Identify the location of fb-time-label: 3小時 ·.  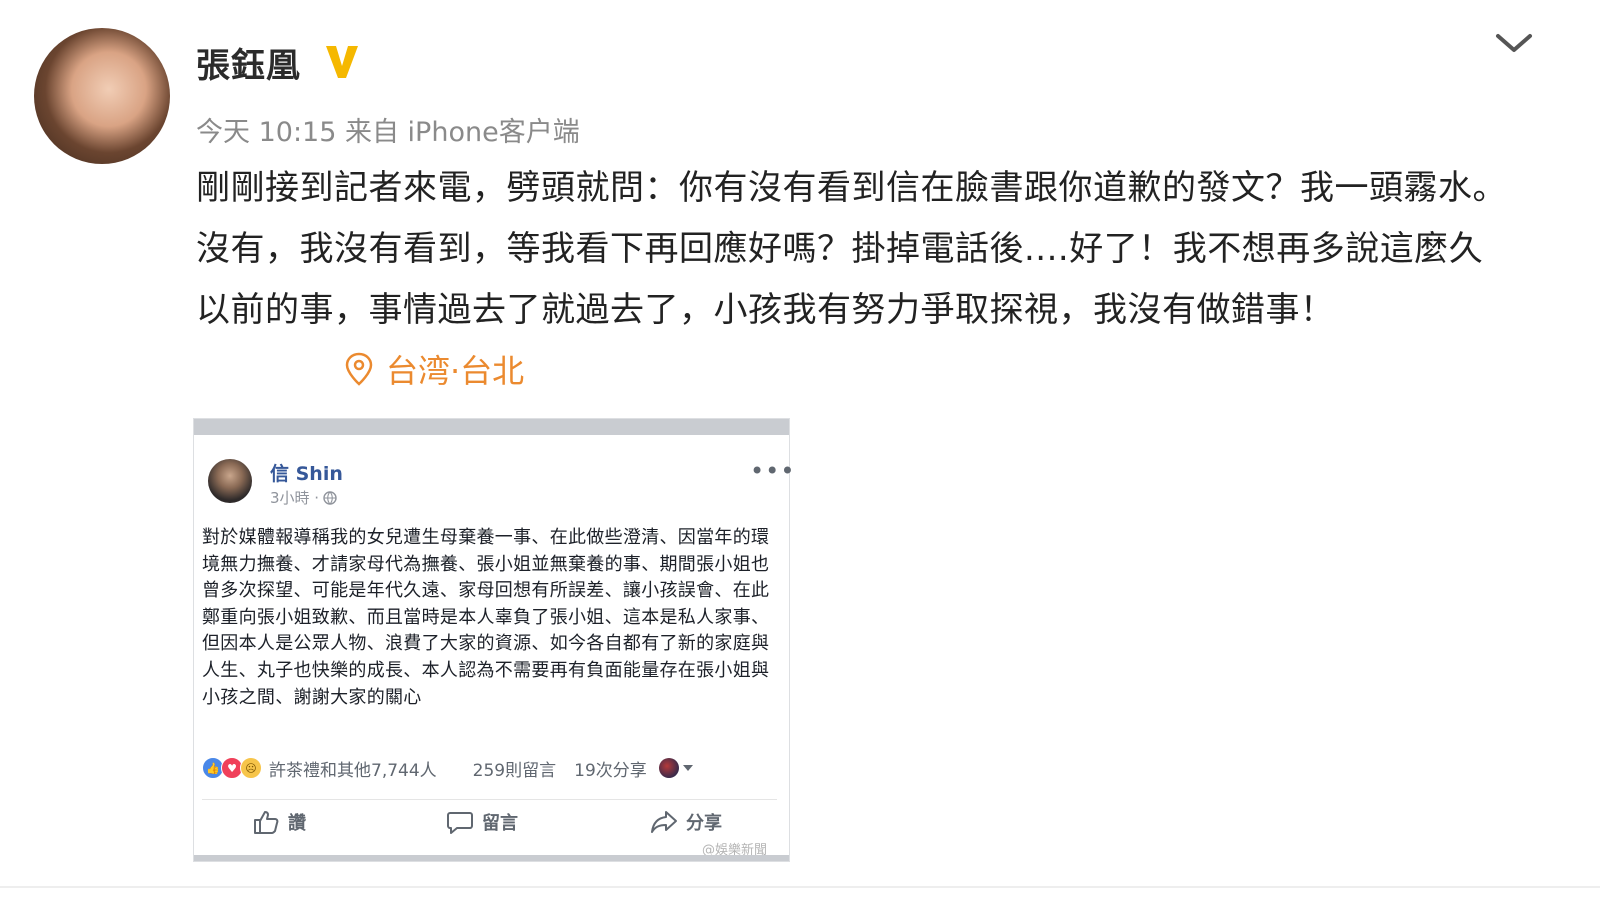
(295, 498).